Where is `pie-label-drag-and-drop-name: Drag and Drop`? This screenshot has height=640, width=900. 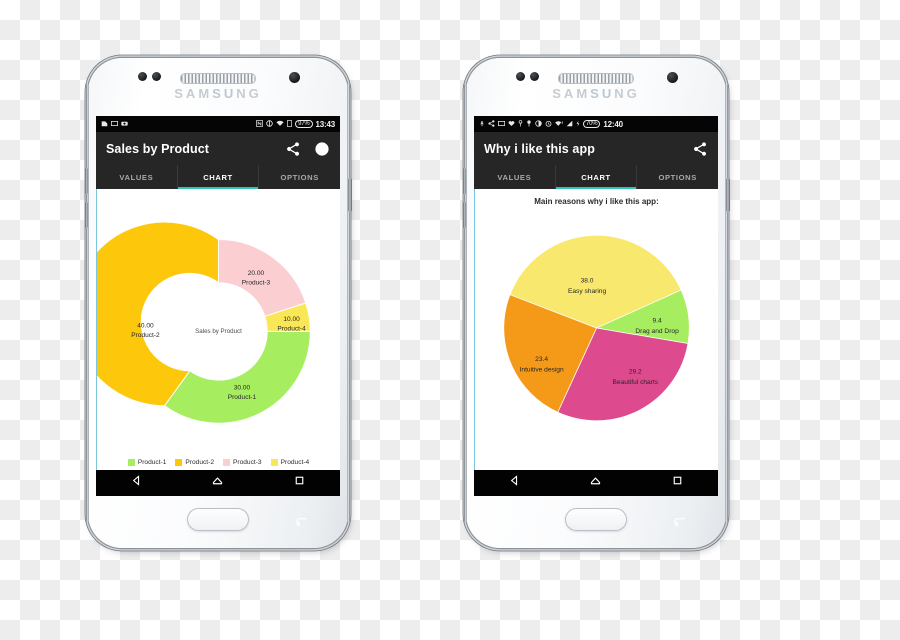
pie-label-drag-and-drop-name: Drag and Drop is located at coordinates (657, 331).